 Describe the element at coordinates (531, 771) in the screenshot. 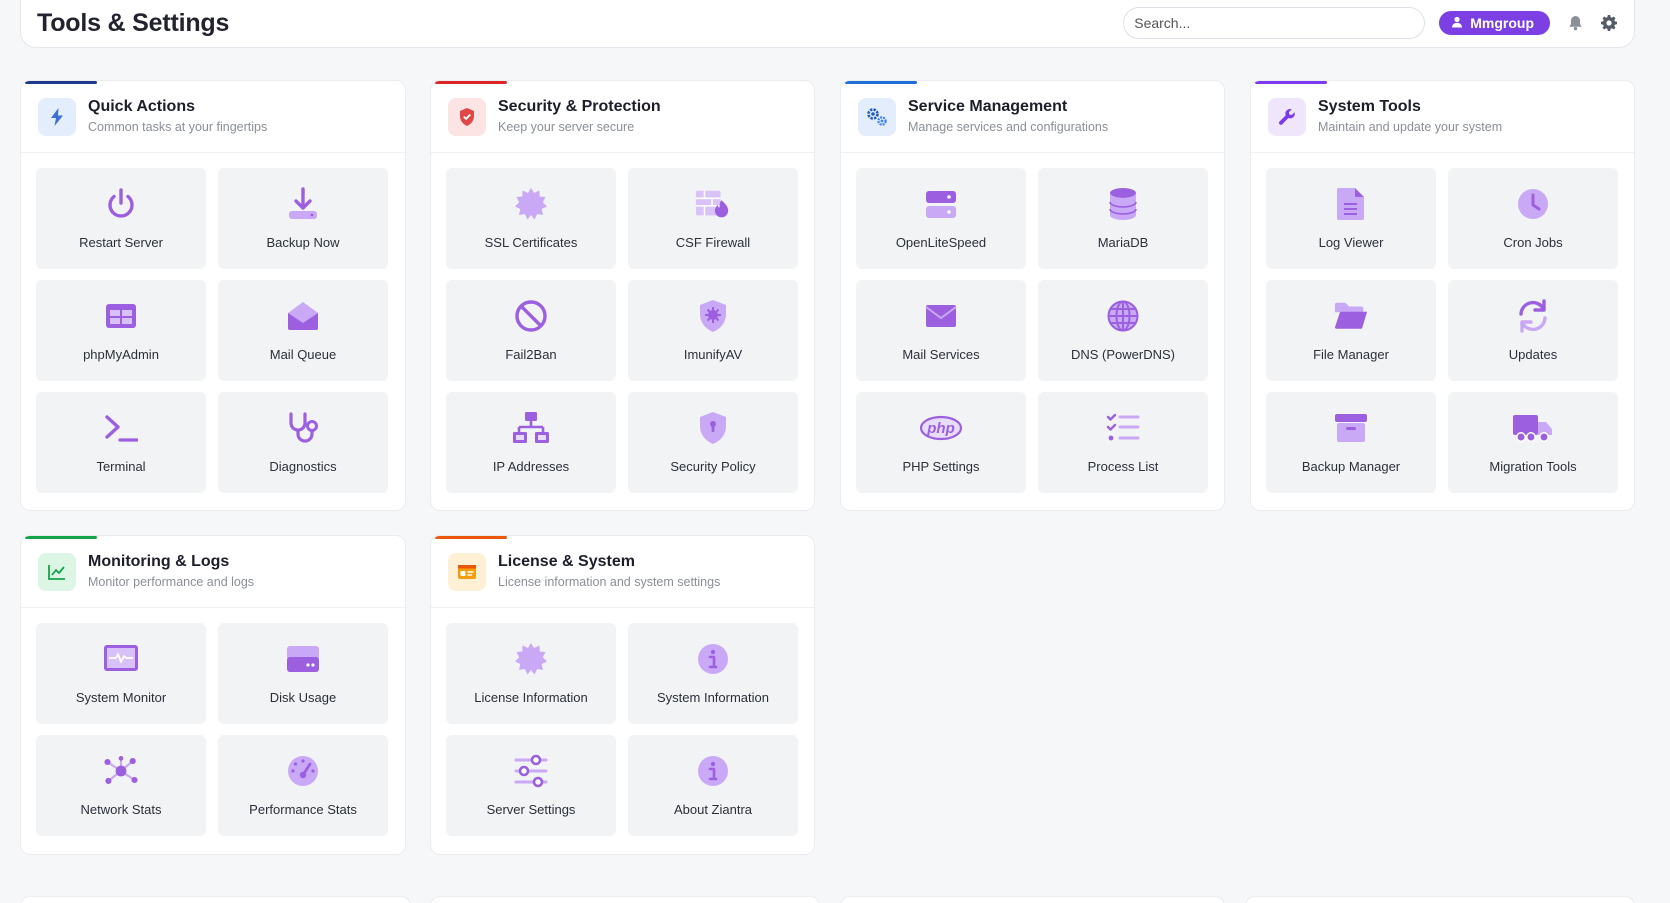

I see `sliders-icon` at that location.